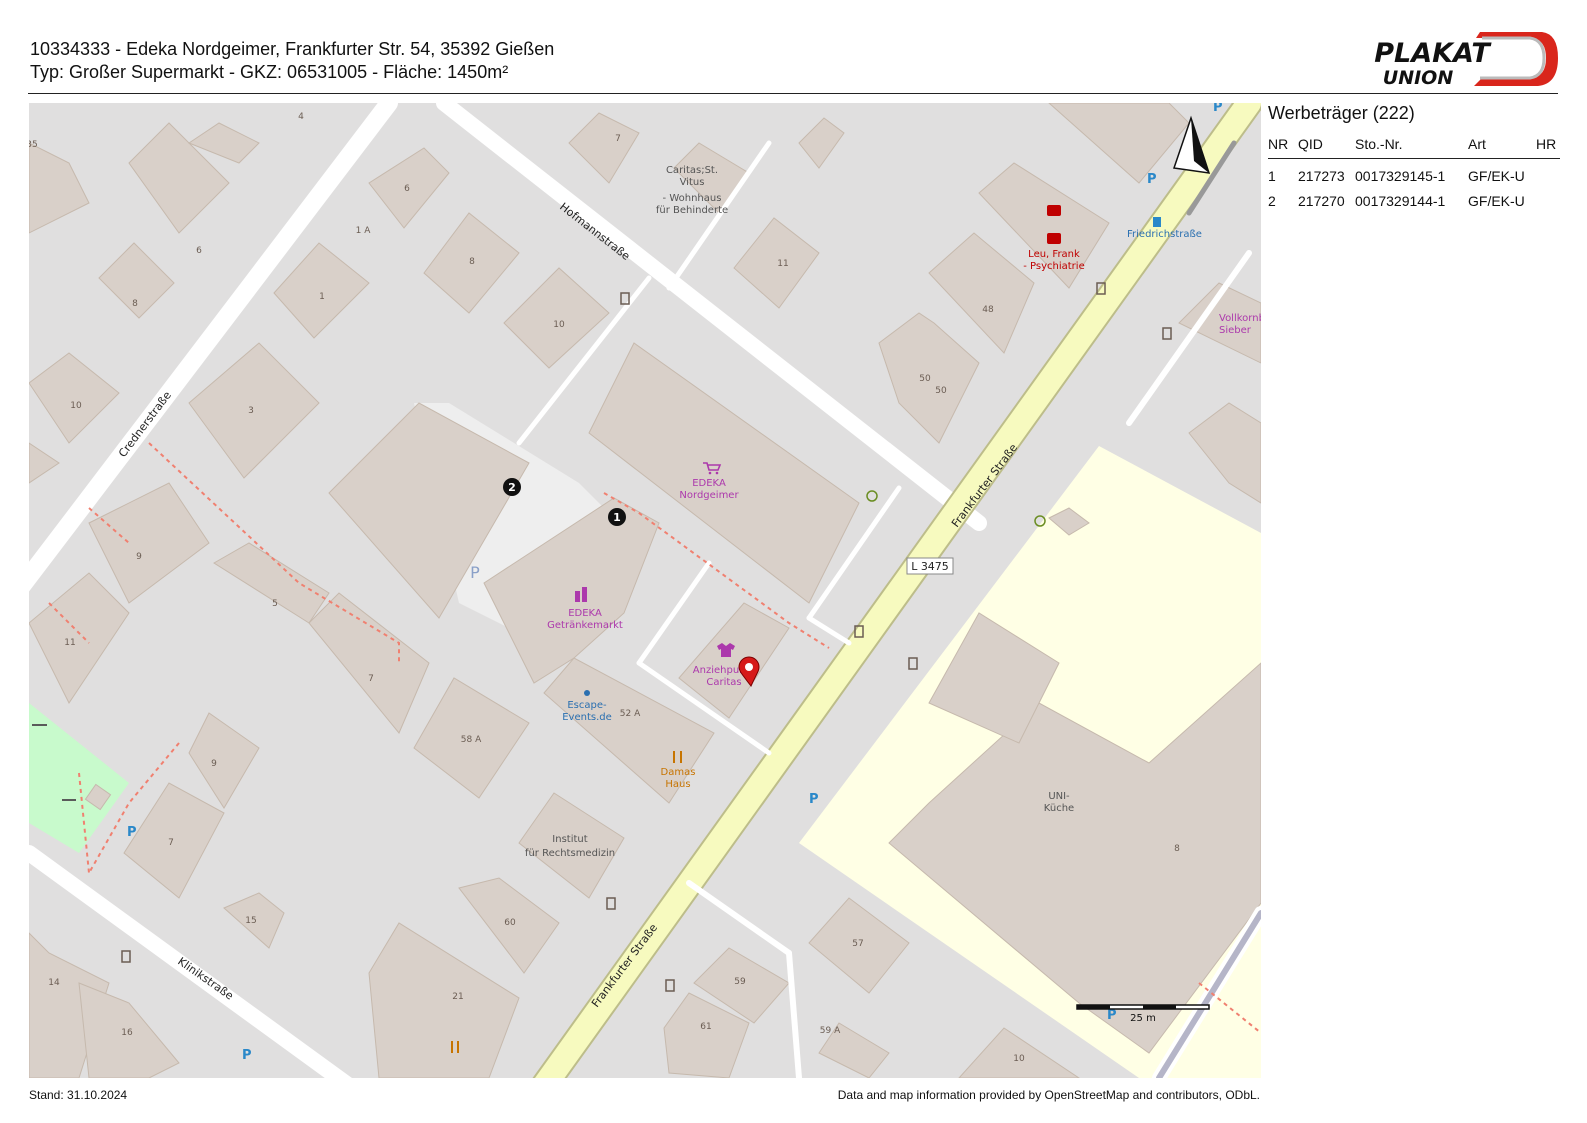 The width and height of the screenshot is (1587, 1123). Describe the element at coordinates (145, 424) in the screenshot. I see `street-label-credner: Crednerstraße` at that location.